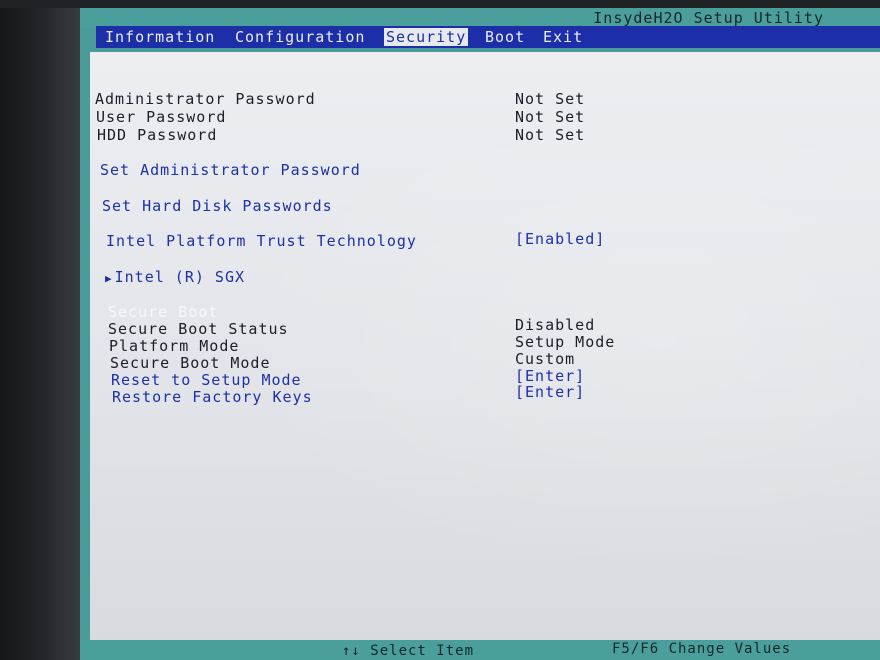  What do you see at coordinates (163, 312) in the screenshot?
I see `secure-boot-header: Secure Boot` at bounding box center [163, 312].